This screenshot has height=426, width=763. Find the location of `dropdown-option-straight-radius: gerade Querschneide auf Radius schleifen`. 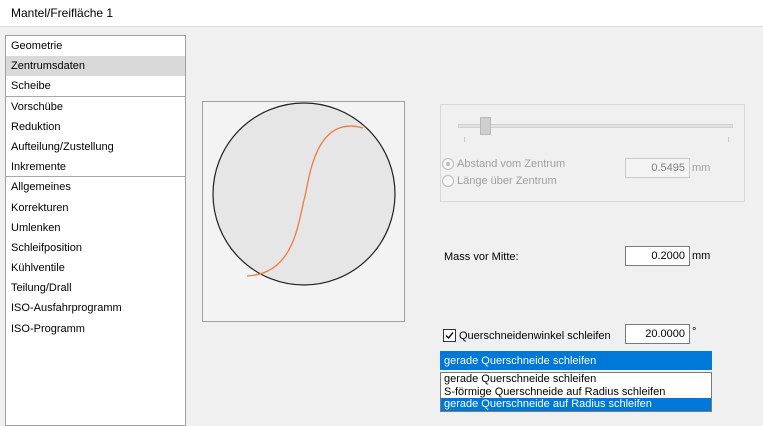

dropdown-option-straight-radius: gerade Querschneide auf Radius schleifen is located at coordinates (576, 405).